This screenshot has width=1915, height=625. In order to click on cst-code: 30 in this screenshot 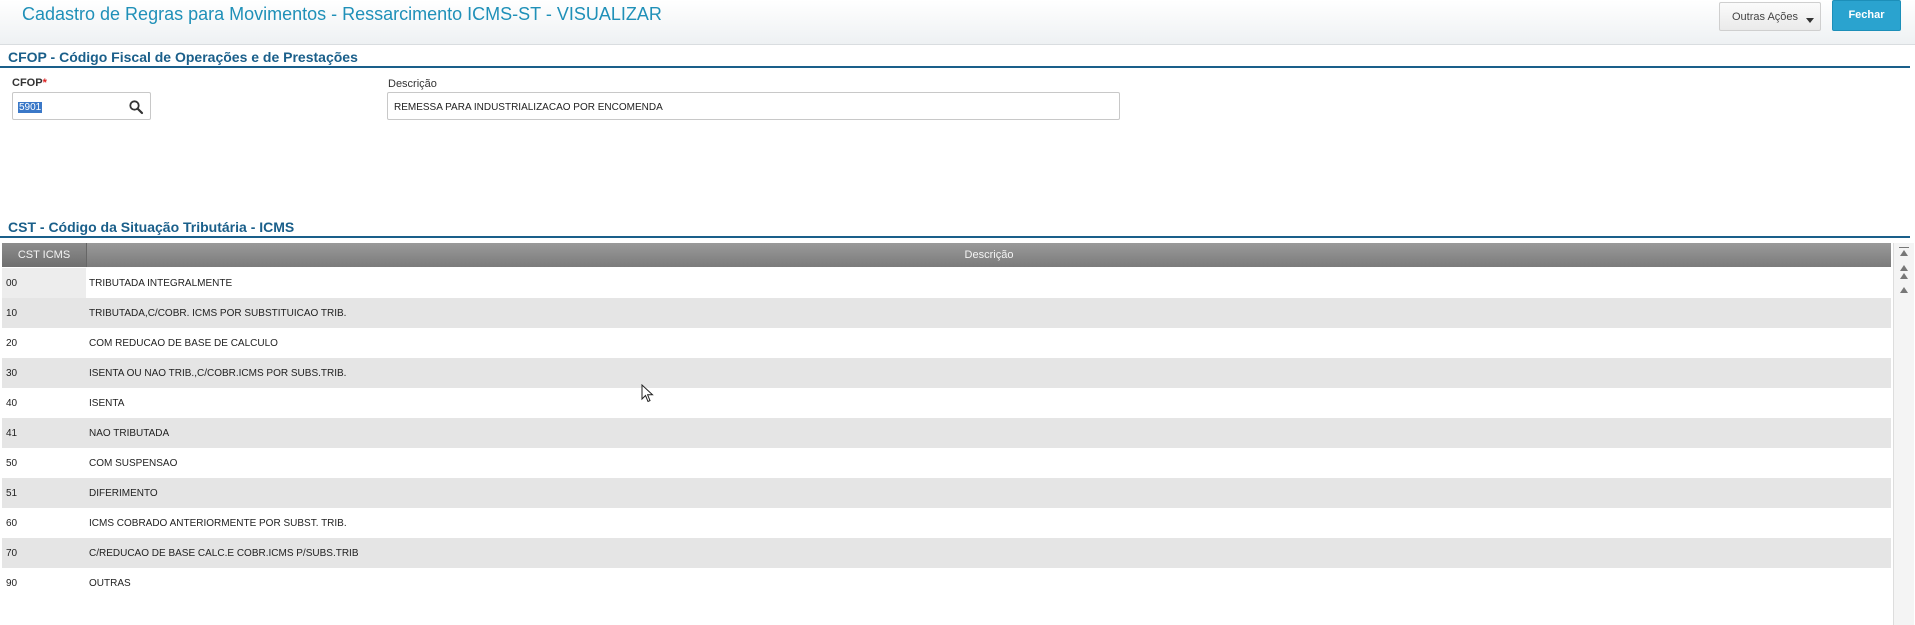, I will do `click(12, 373)`.